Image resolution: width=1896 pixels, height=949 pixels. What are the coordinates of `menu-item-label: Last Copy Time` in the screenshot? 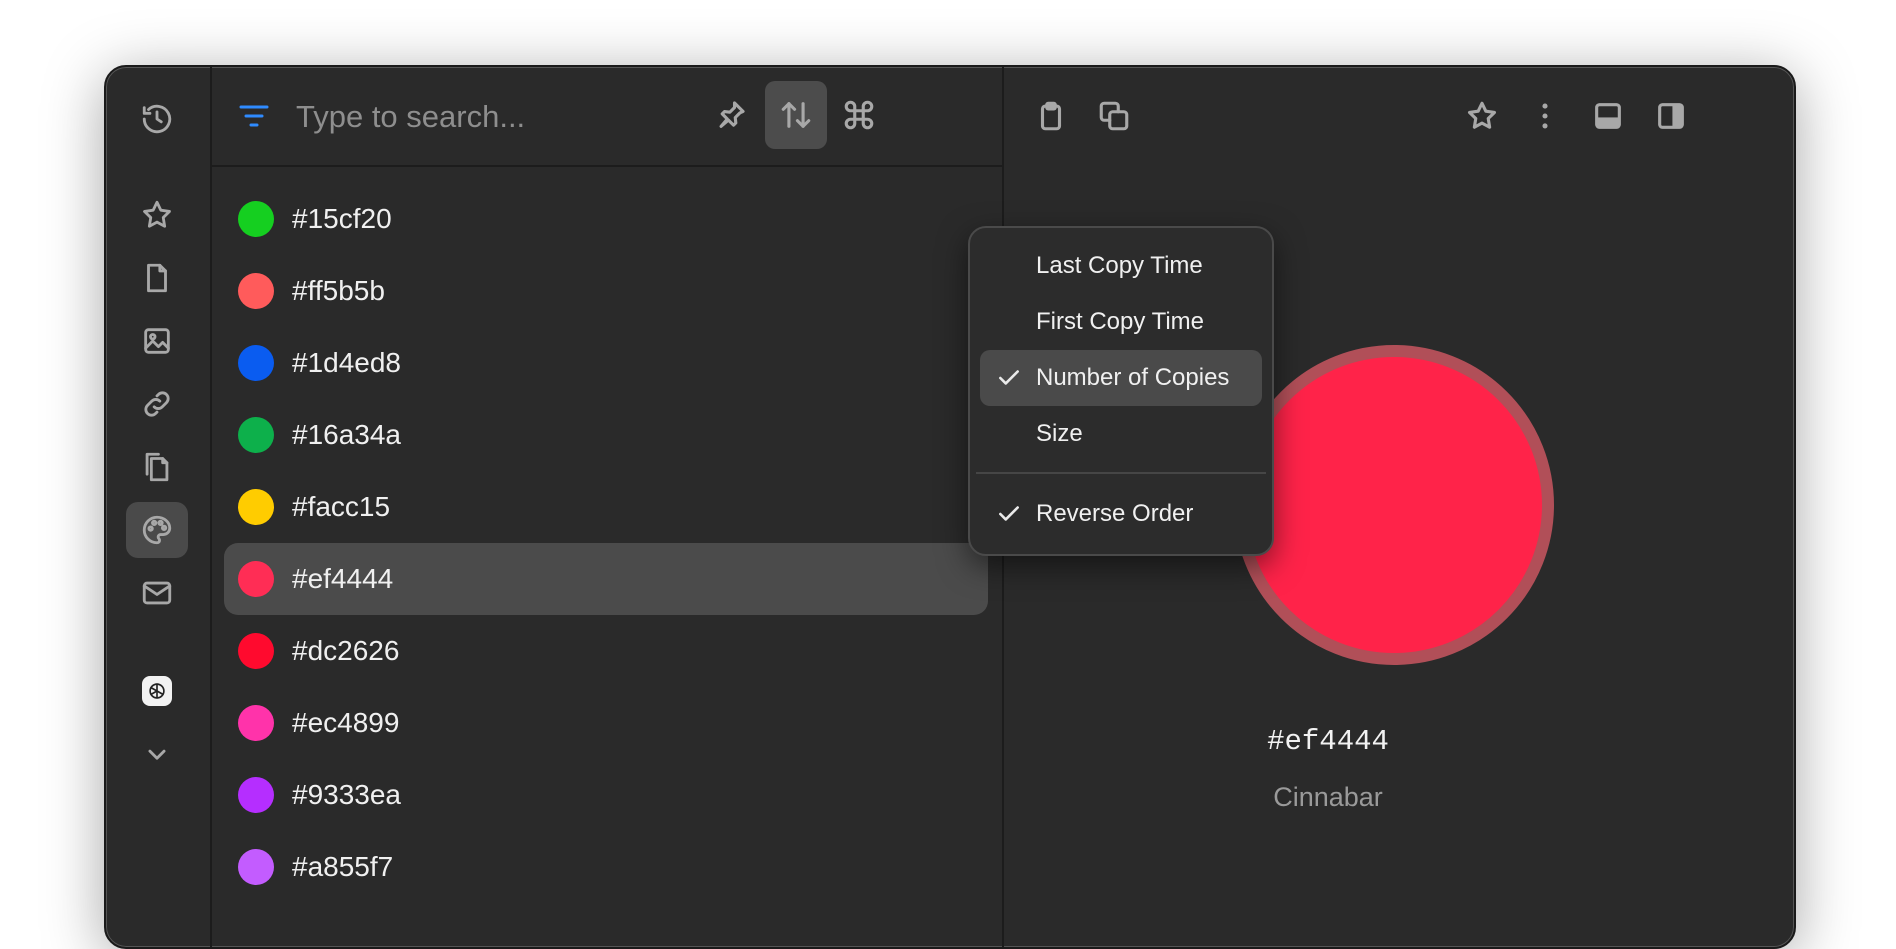 It's located at (1119, 265).